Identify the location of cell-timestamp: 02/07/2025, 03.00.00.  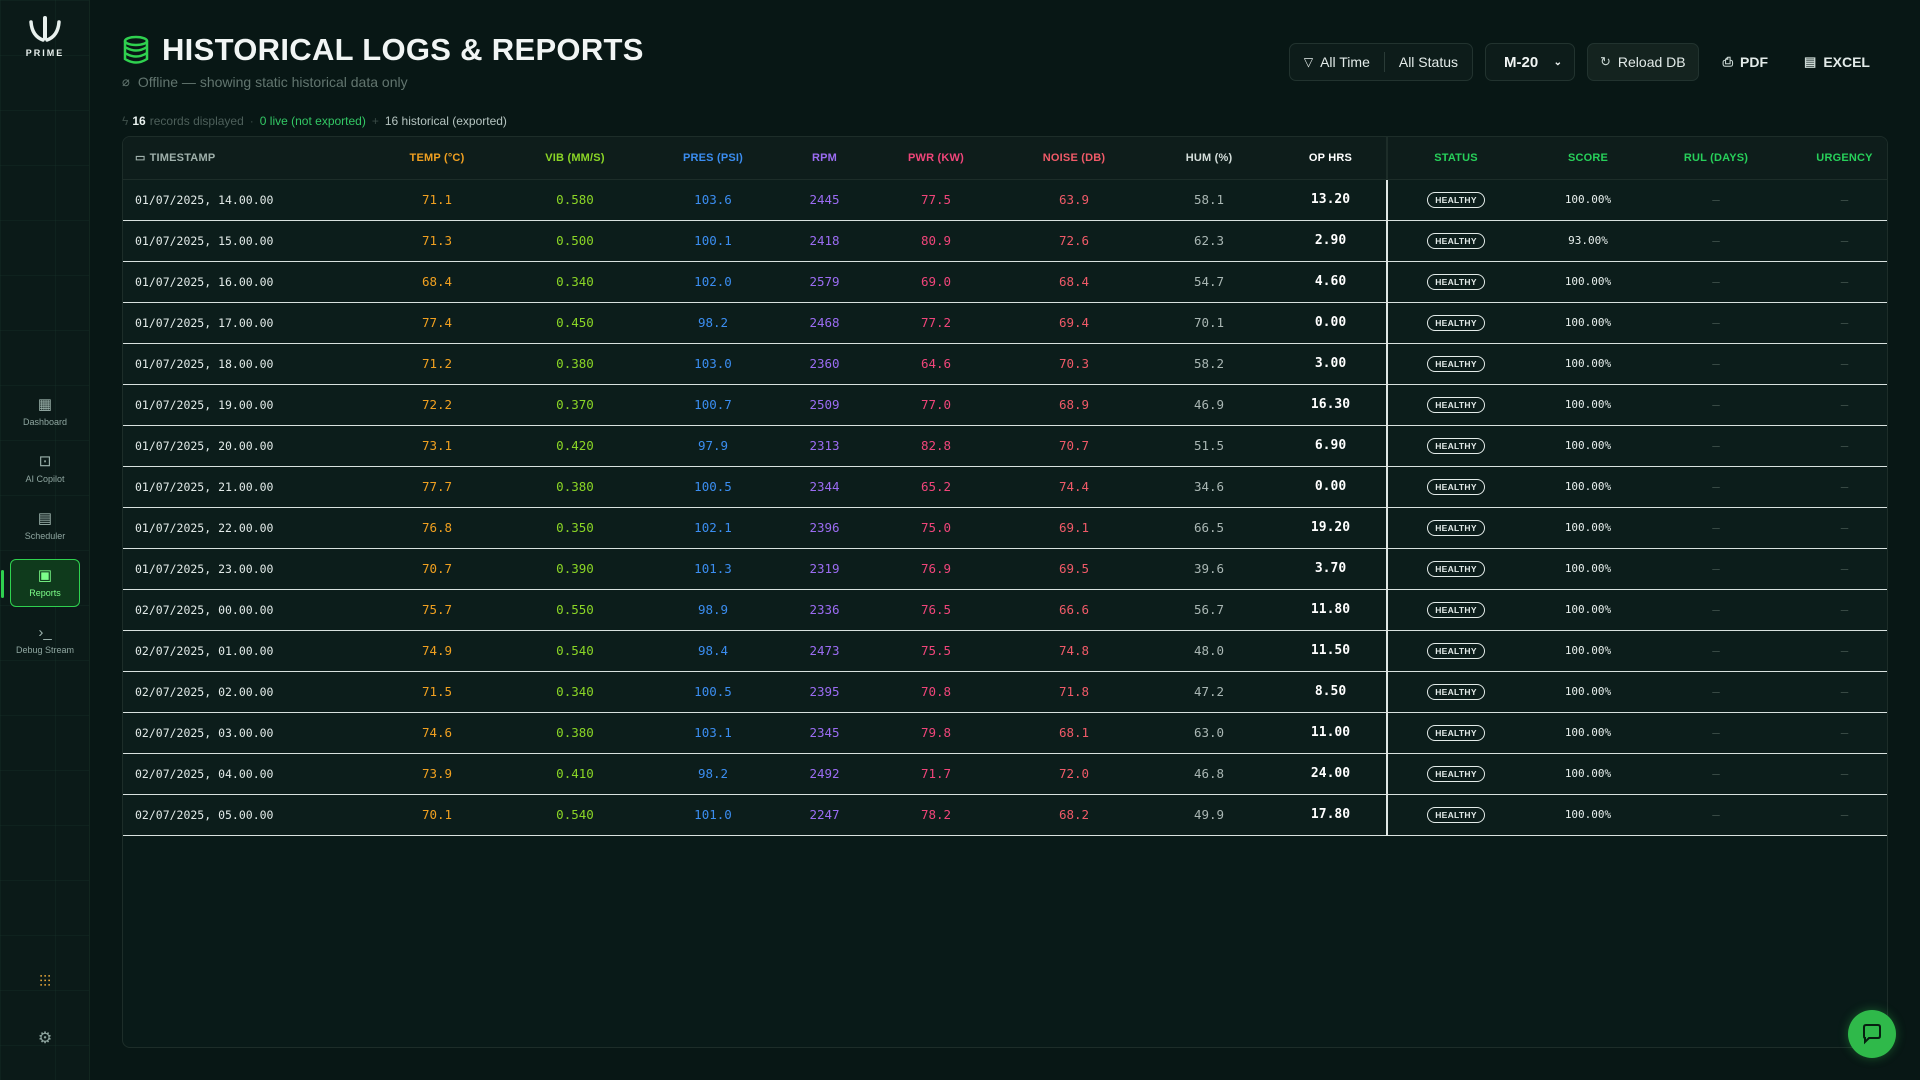
(245, 733).